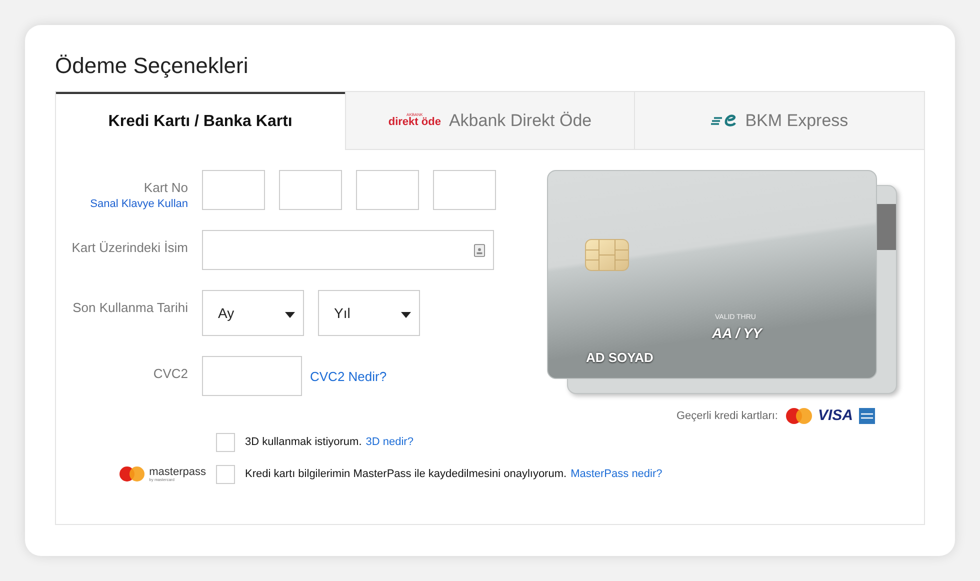 The width and height of the screenshot is (980, 581). Describe the element at coordinates (737, 333) in the screenshot. I see `card-expiry-text: AA / YY` at that location.